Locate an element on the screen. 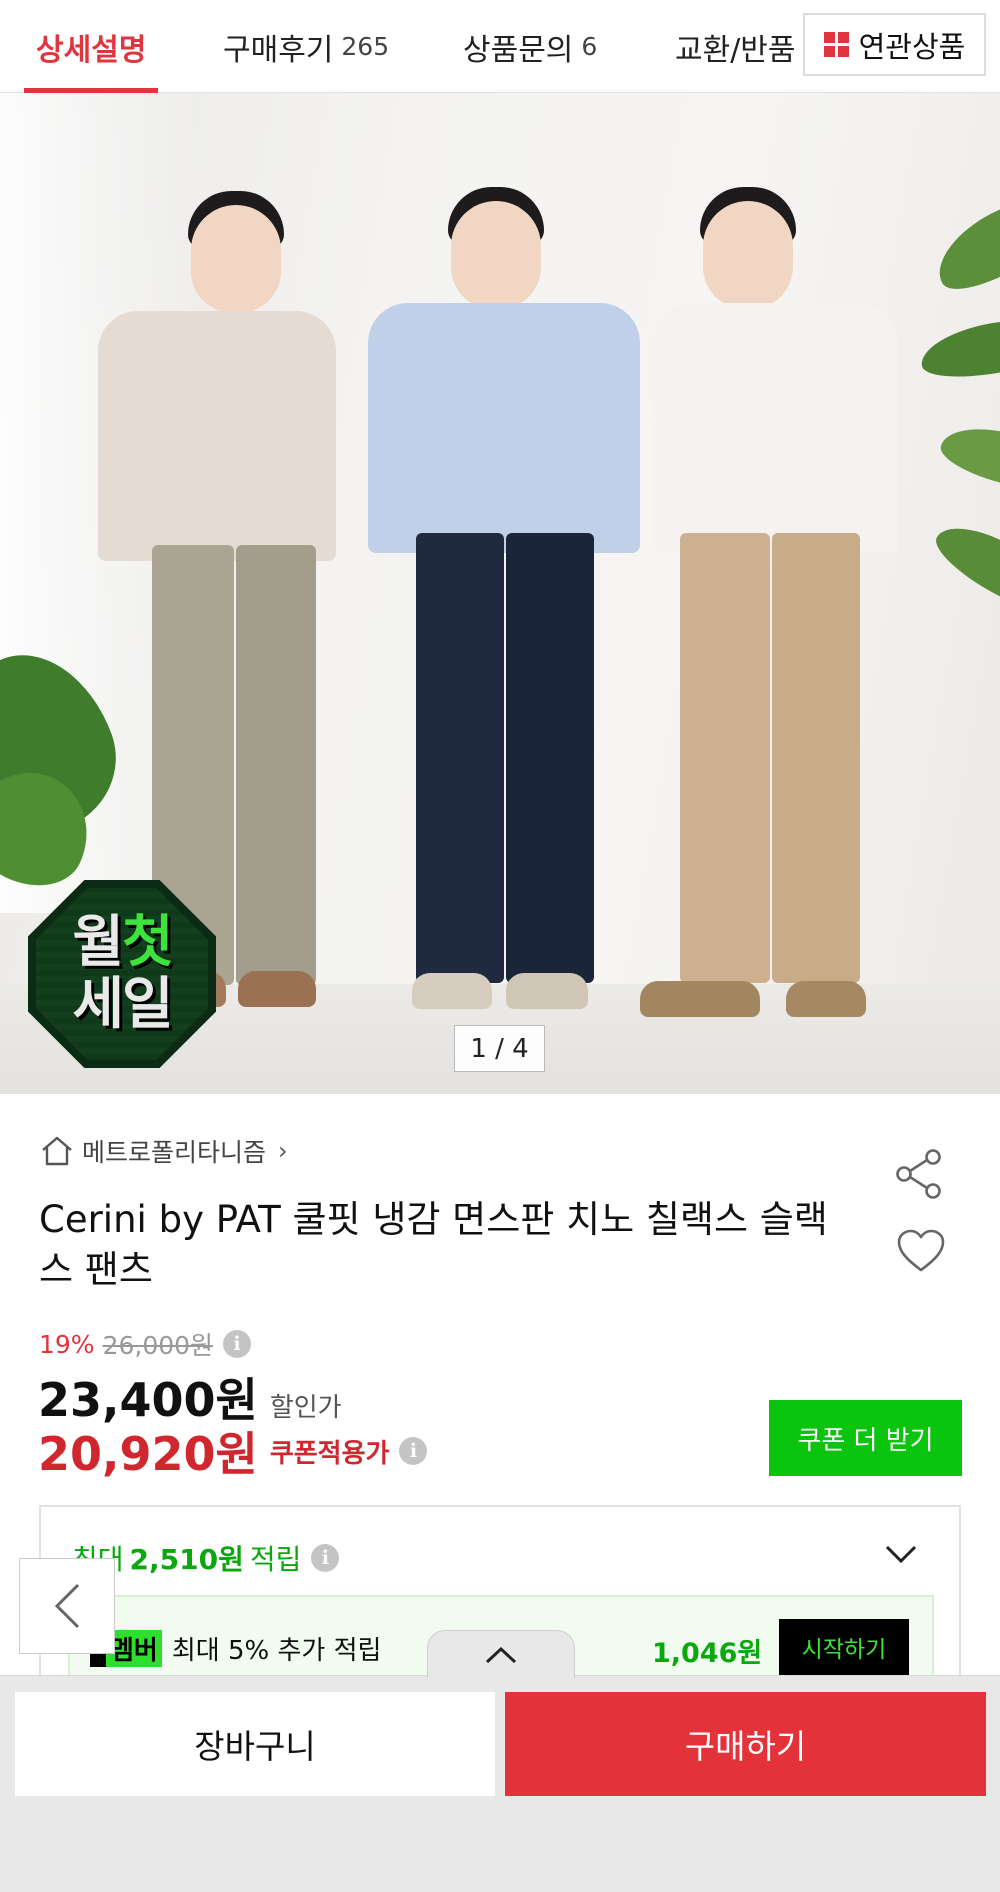 This screenshot has width=1000, height=1892. collapse-handle is located at coordinates (501, 1654).